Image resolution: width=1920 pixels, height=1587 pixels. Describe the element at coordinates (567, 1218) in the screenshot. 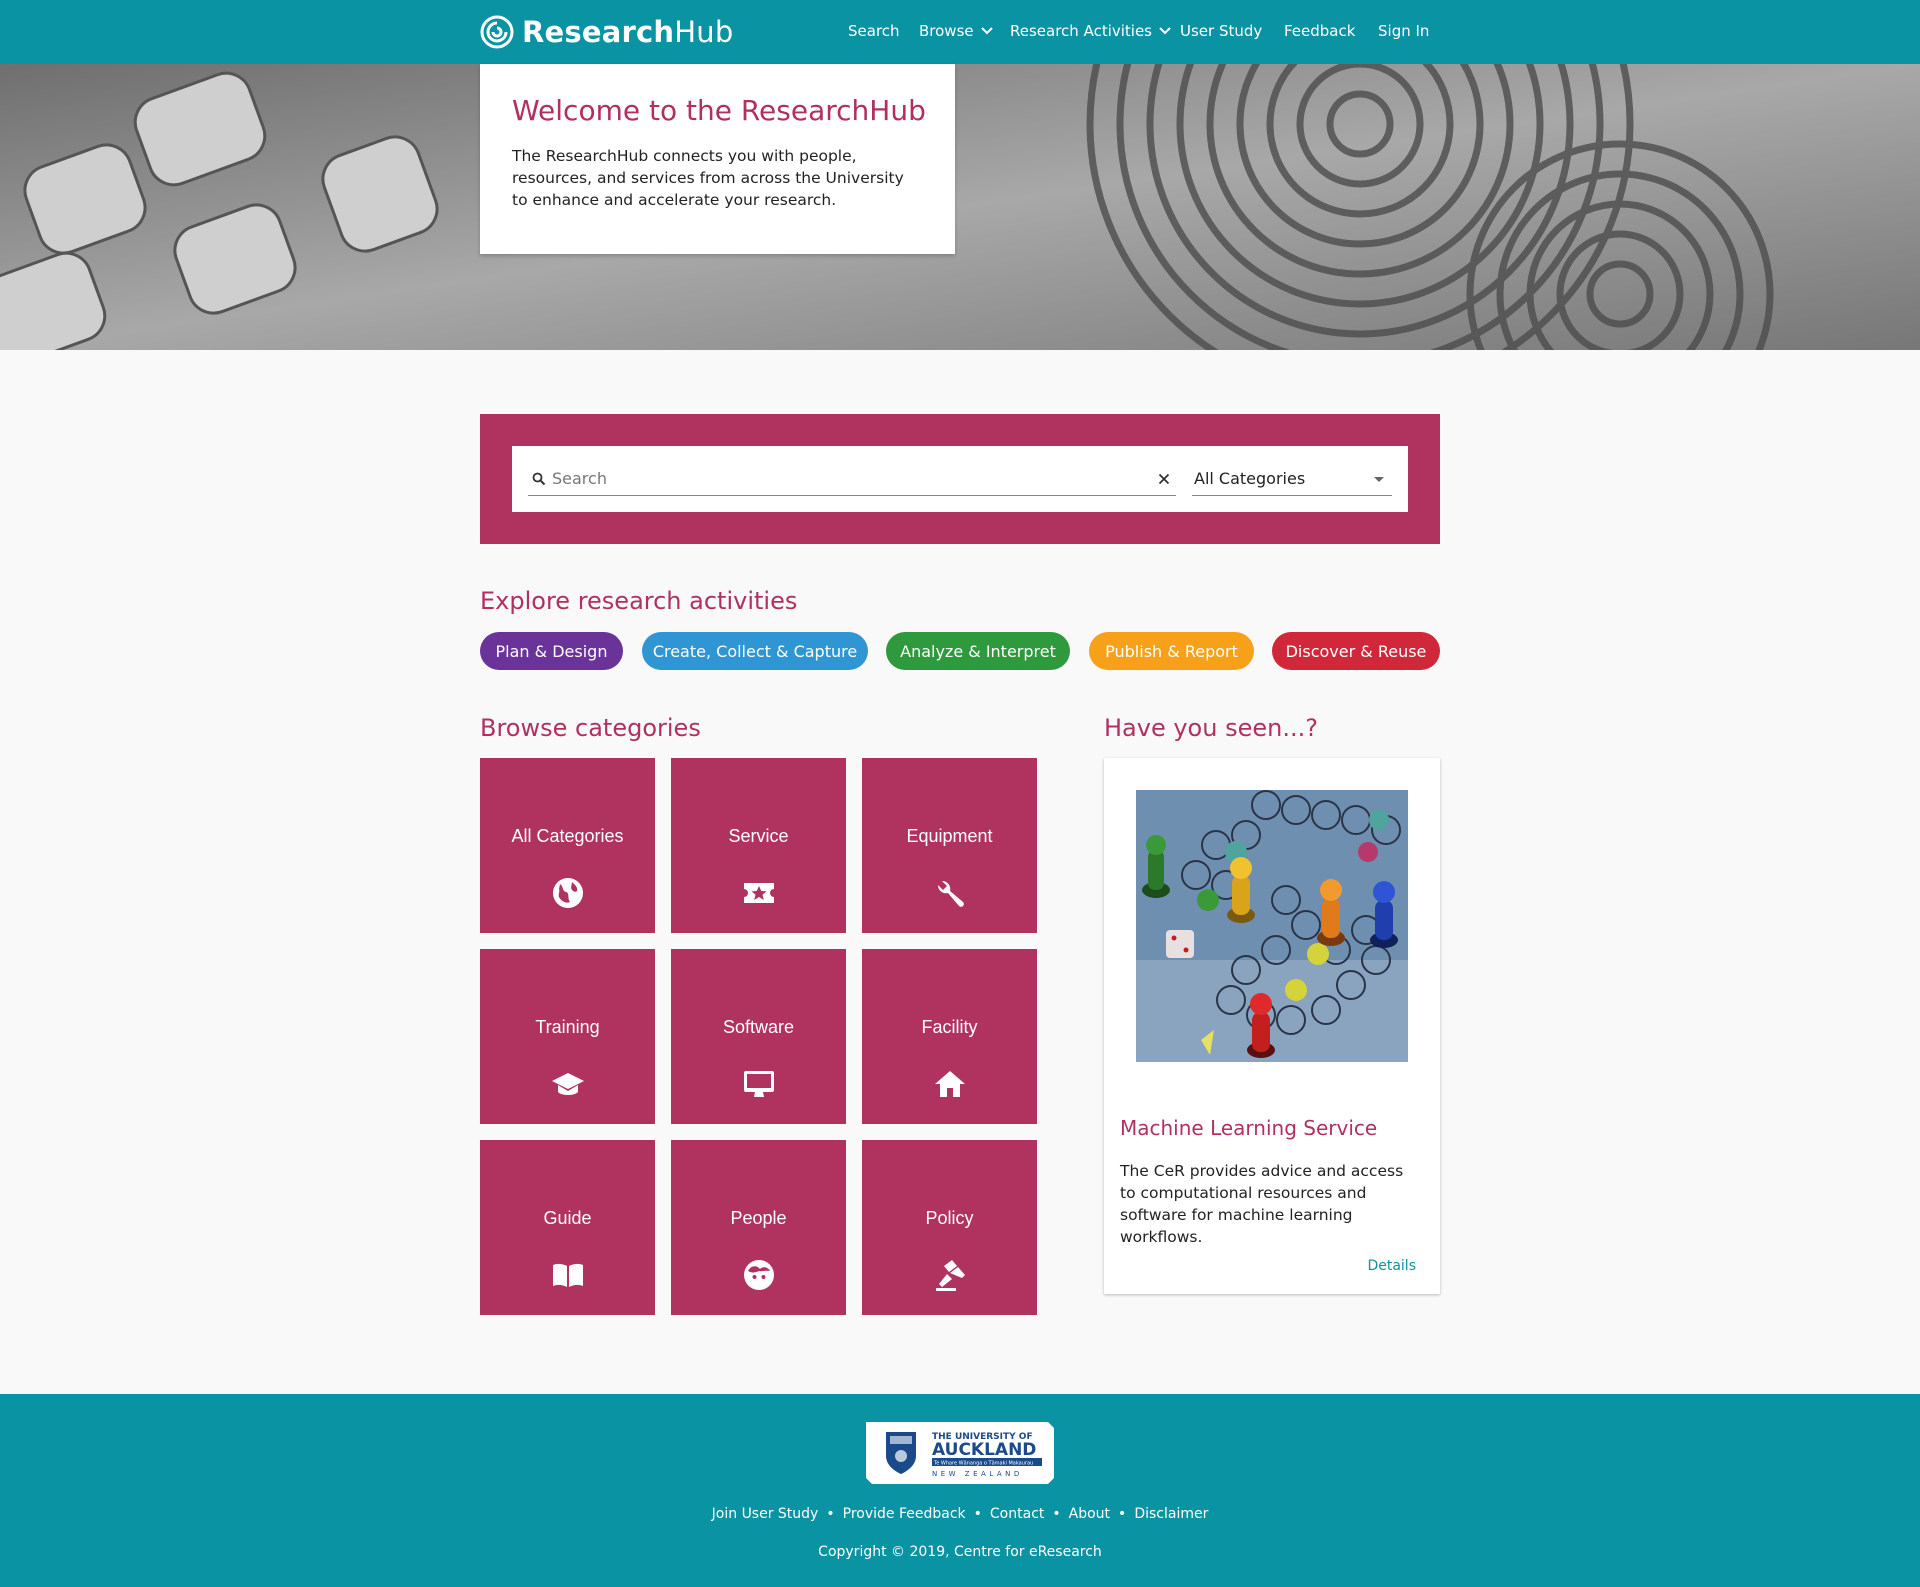

I see `tile-label: Guide` at that location.